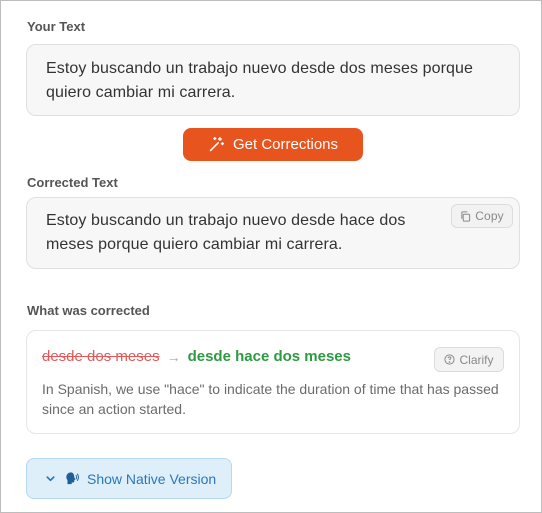  Describe the element at coordinates (173, 357) in the screenshot. I see `arrow-right-icon: →` at that location.